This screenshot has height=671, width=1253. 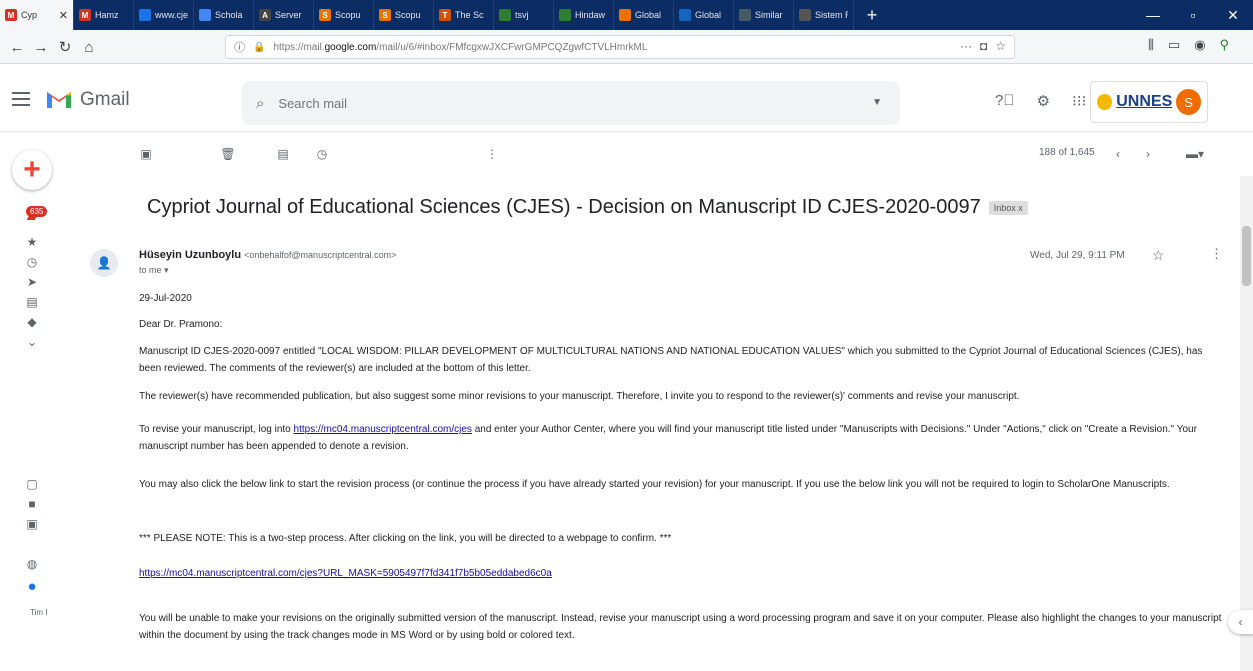 I want to click on starred-icon: ★, so click(x=32, y=242).